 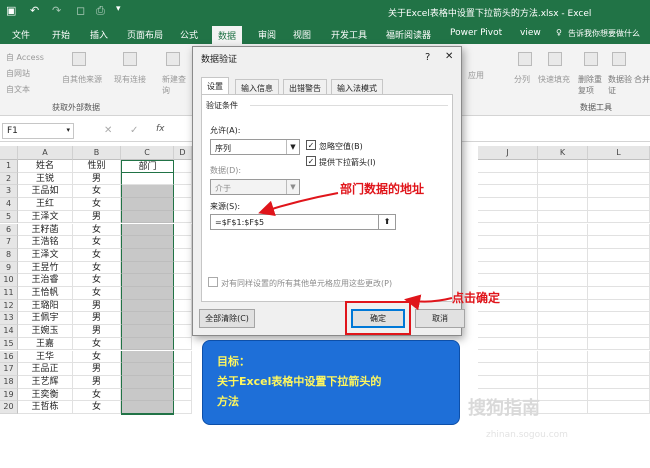 I want to click on existing-connections-button: 现有连接, so click(x=130, y=79).